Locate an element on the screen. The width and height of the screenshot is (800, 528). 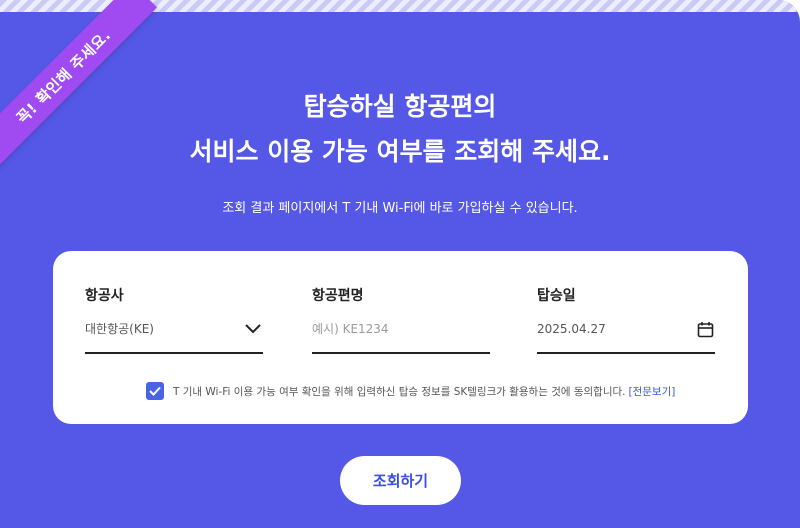
boarding-date-underline is located at coordinates (626, 353).